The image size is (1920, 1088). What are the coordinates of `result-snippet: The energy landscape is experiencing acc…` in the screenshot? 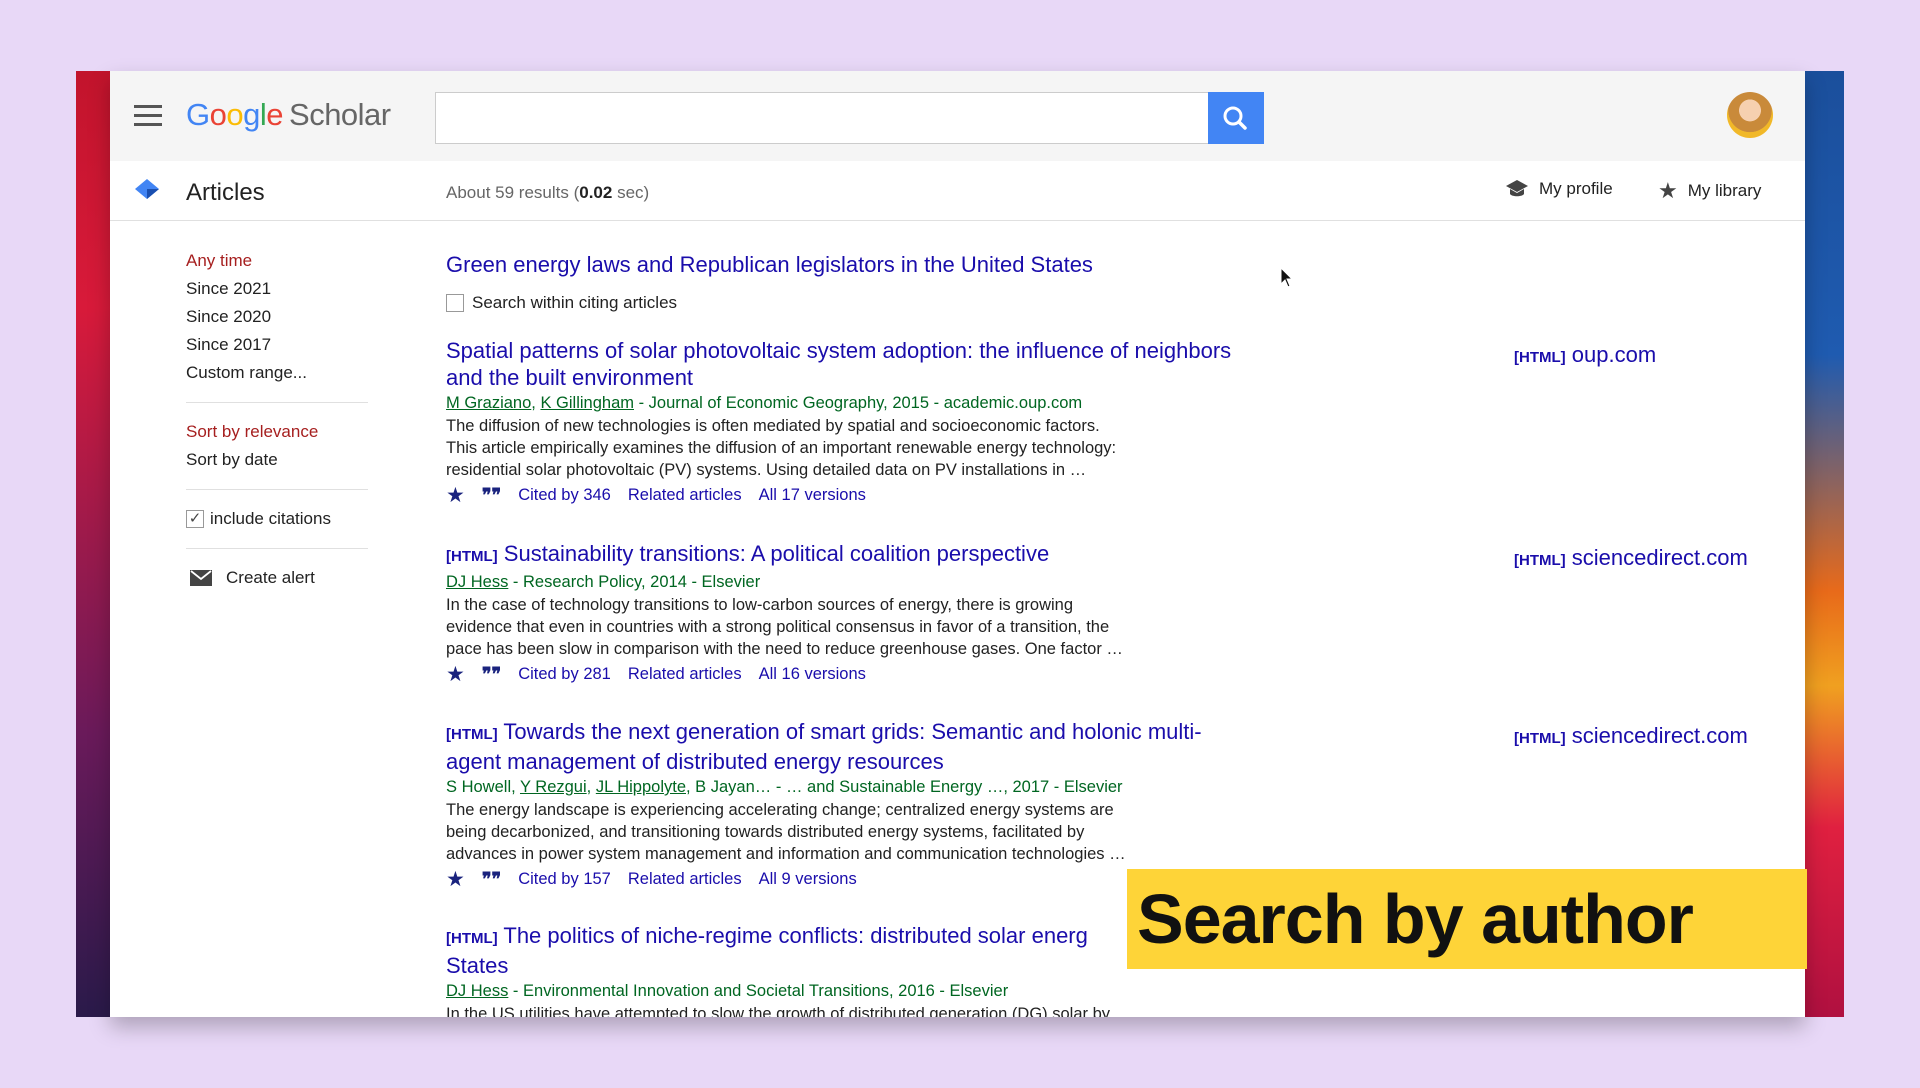 It's located at (786, 832).